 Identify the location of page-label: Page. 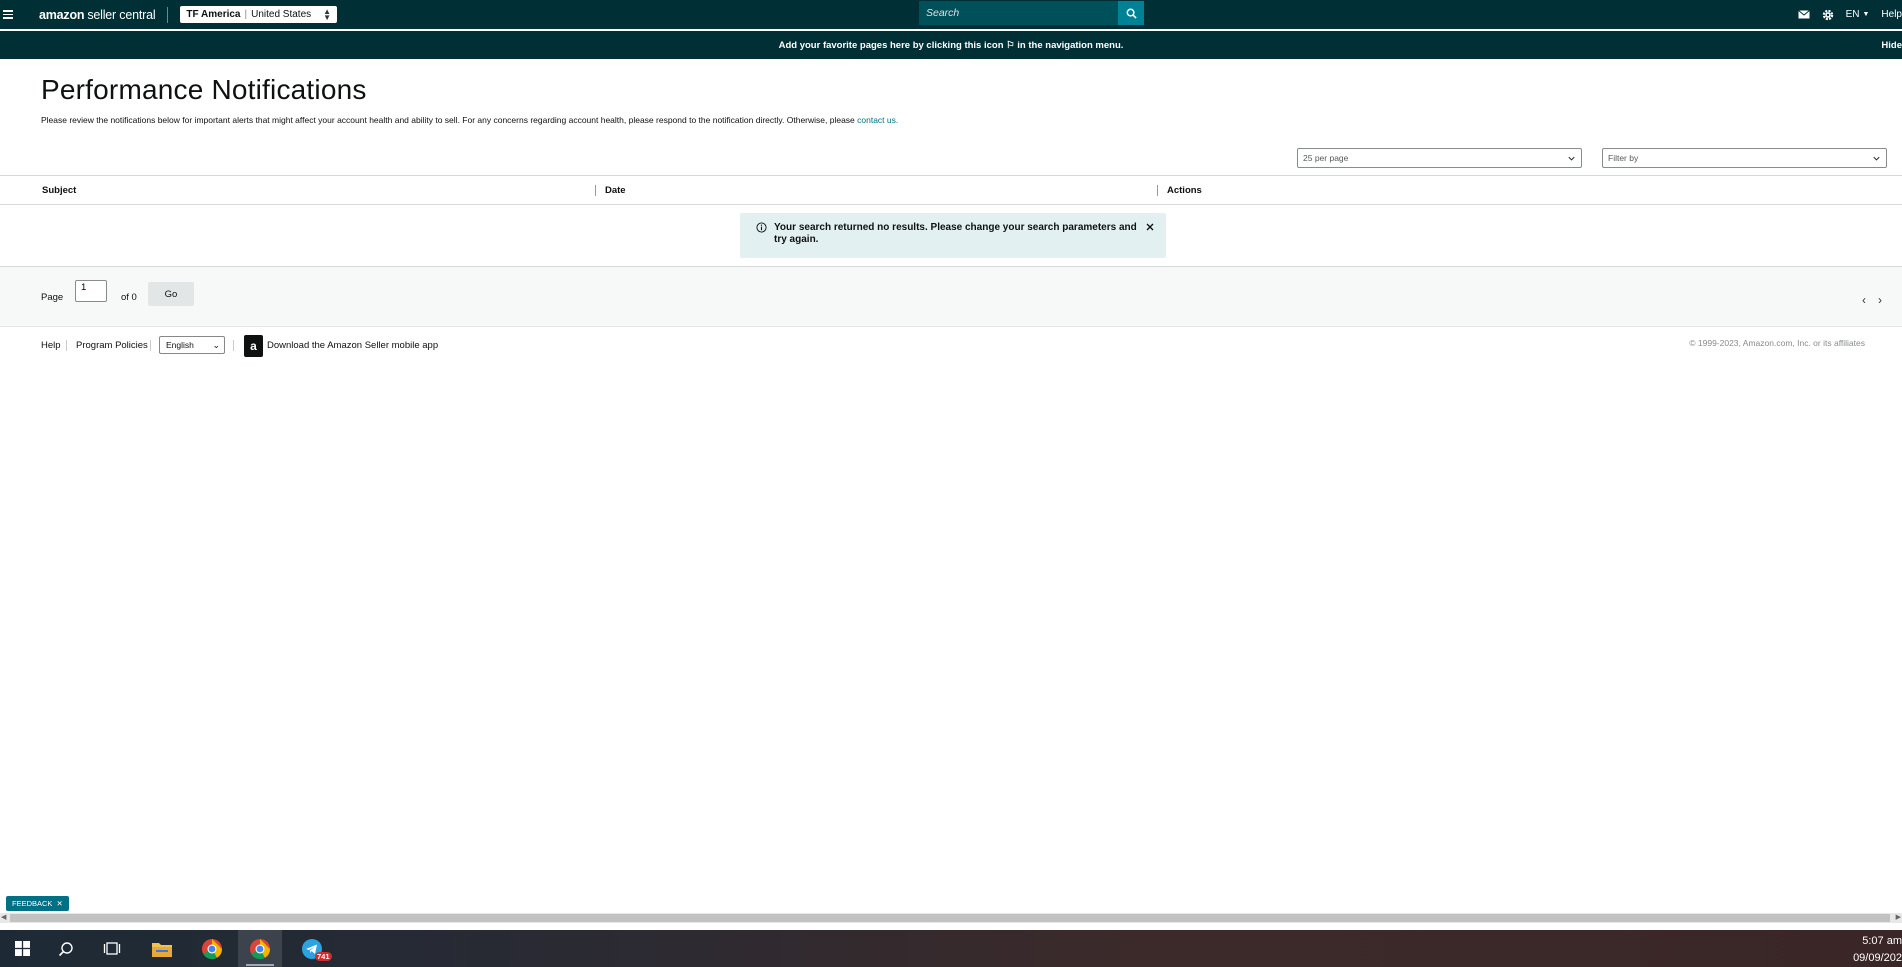
(52, 297).